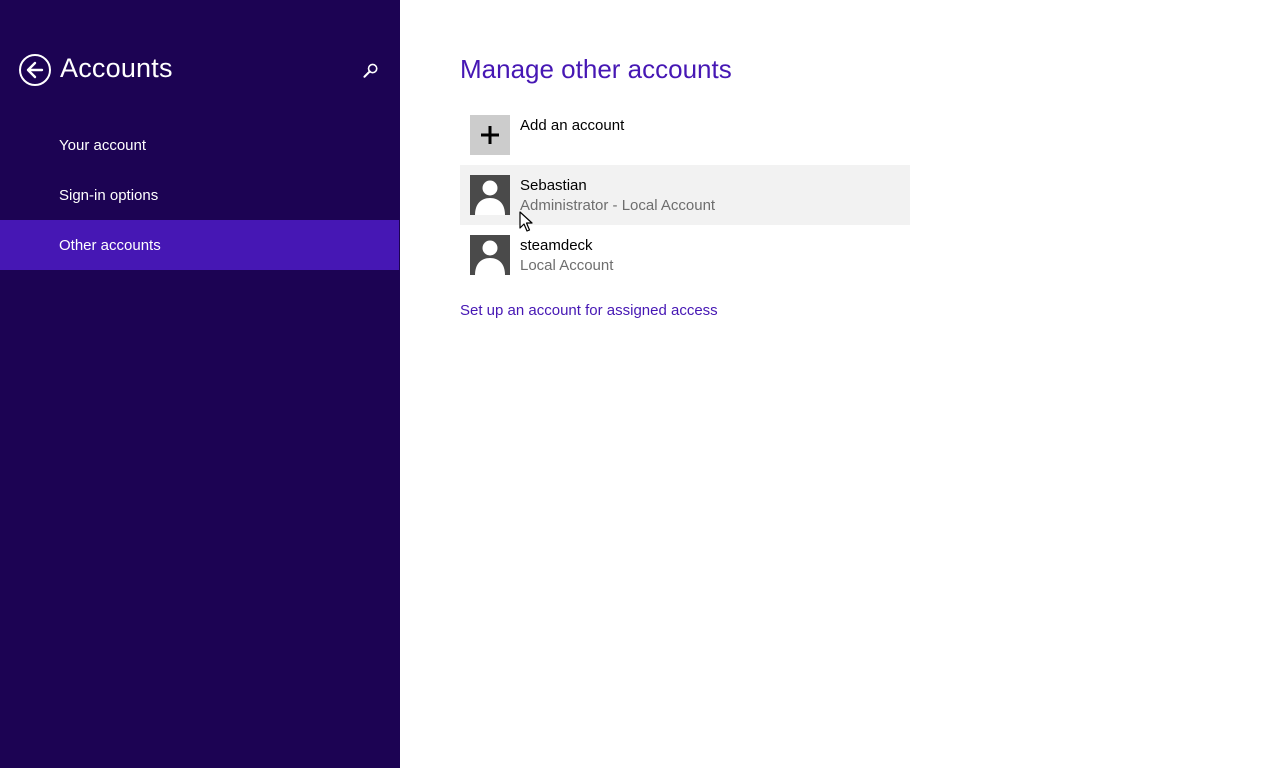  I want to click on sidebar-title: Accounts, so click(116, 68).